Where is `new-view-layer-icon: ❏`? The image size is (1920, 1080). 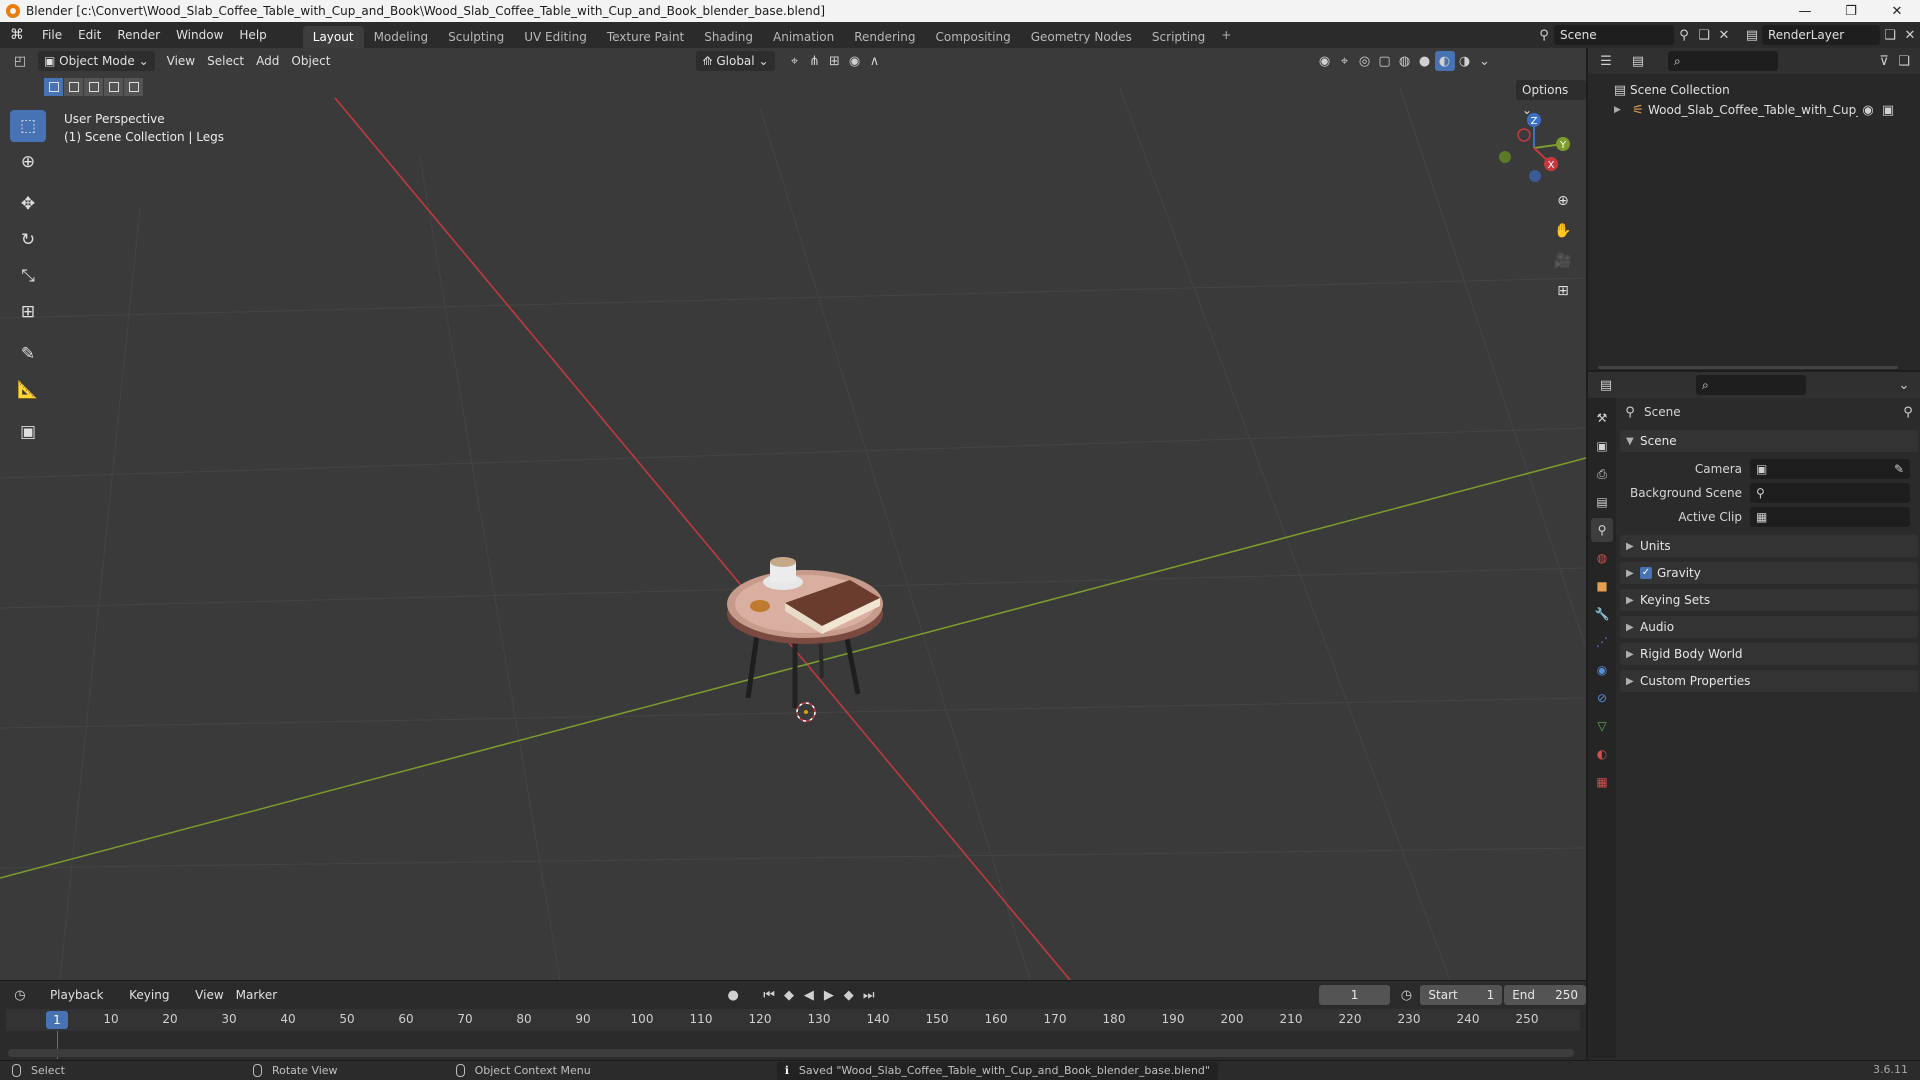 new-view-layer-icon: ❏ is located at coordinates (1890, 35).